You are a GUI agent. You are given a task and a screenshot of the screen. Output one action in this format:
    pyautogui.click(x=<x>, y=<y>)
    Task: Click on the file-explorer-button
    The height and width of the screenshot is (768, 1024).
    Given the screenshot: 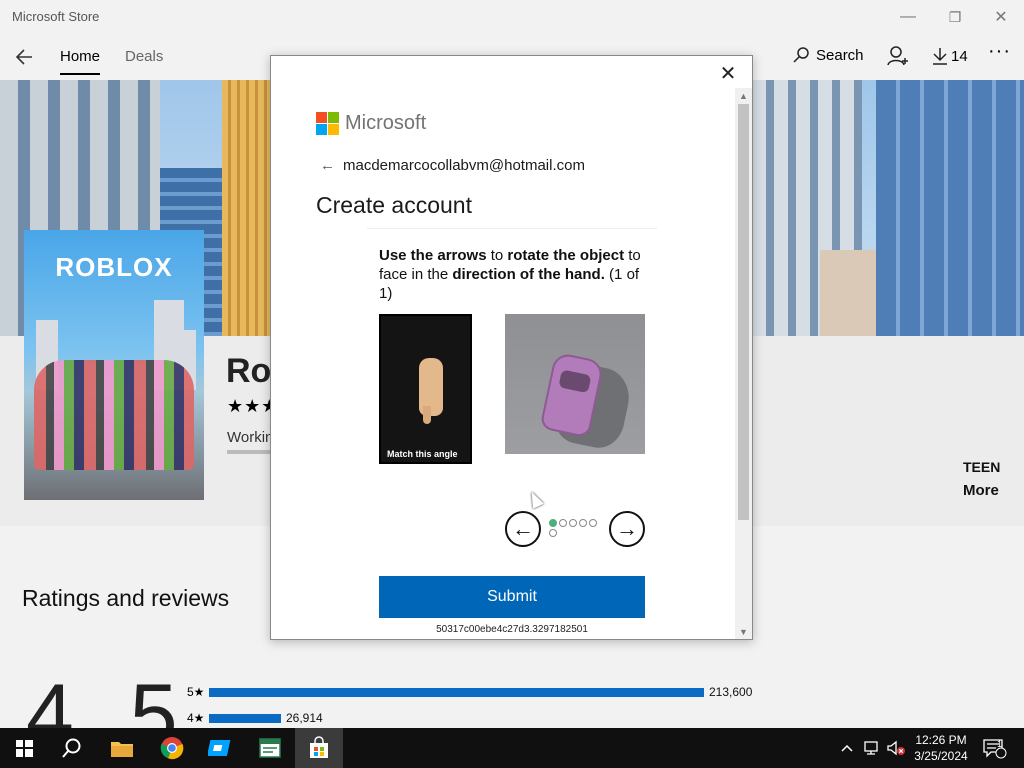 What is the action you would take?
    pyautogui.click(x=122, y=748)
    